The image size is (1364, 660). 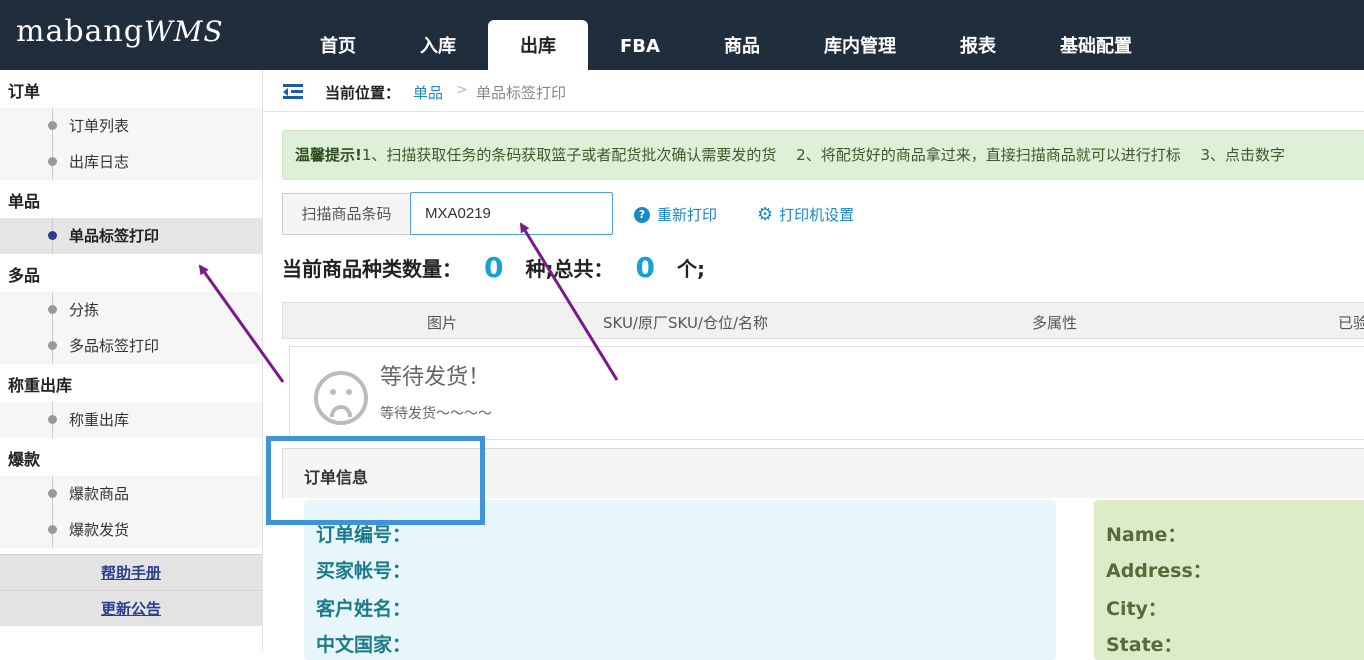 What do you see at coordinates (131, 126) in the screenshot?
I see `sidebar-item-order-list: 订单列表` at bounding box center [131, 126].